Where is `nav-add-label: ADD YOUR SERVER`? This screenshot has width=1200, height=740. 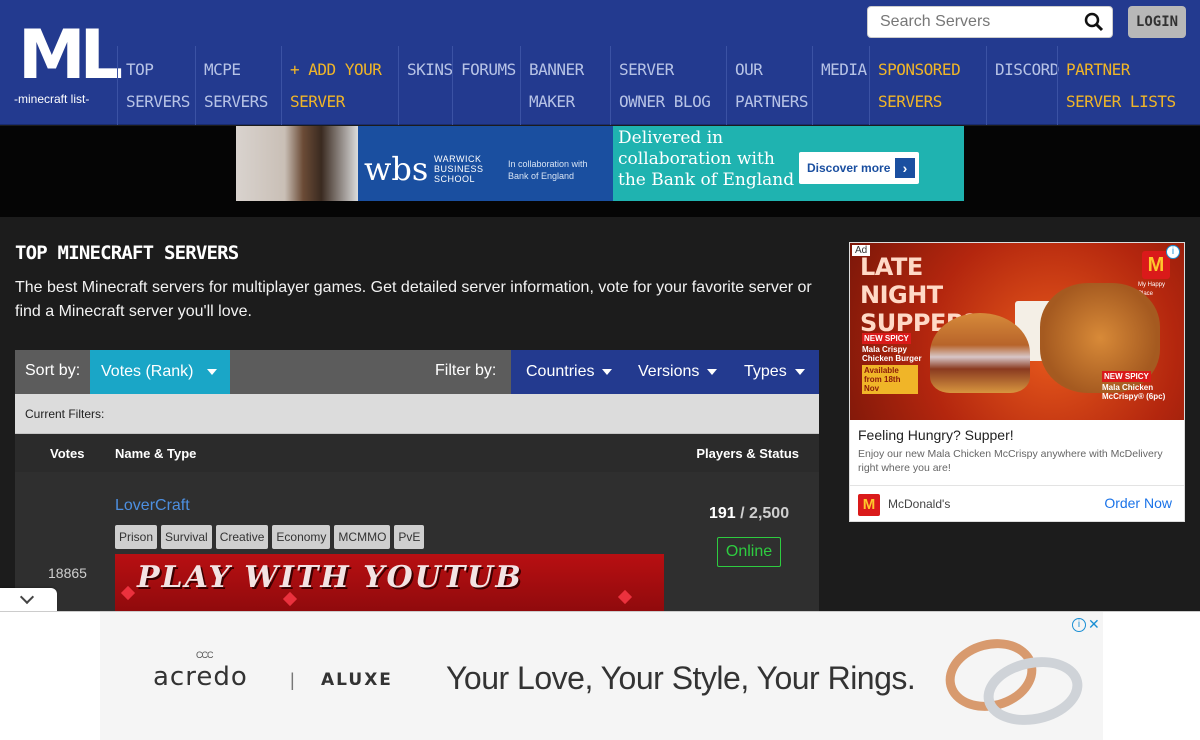
nav-add-label: ADD YOUR SERVER is located at coordinates (336, 85).